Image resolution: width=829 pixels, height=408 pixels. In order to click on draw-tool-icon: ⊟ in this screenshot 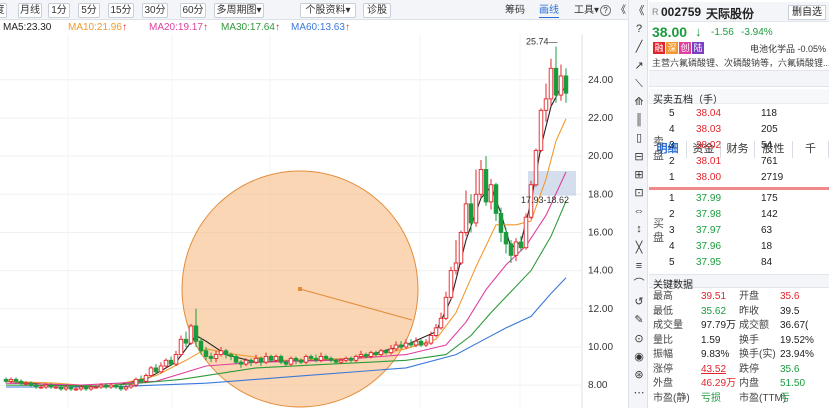, I will do `click(639, 157)`.